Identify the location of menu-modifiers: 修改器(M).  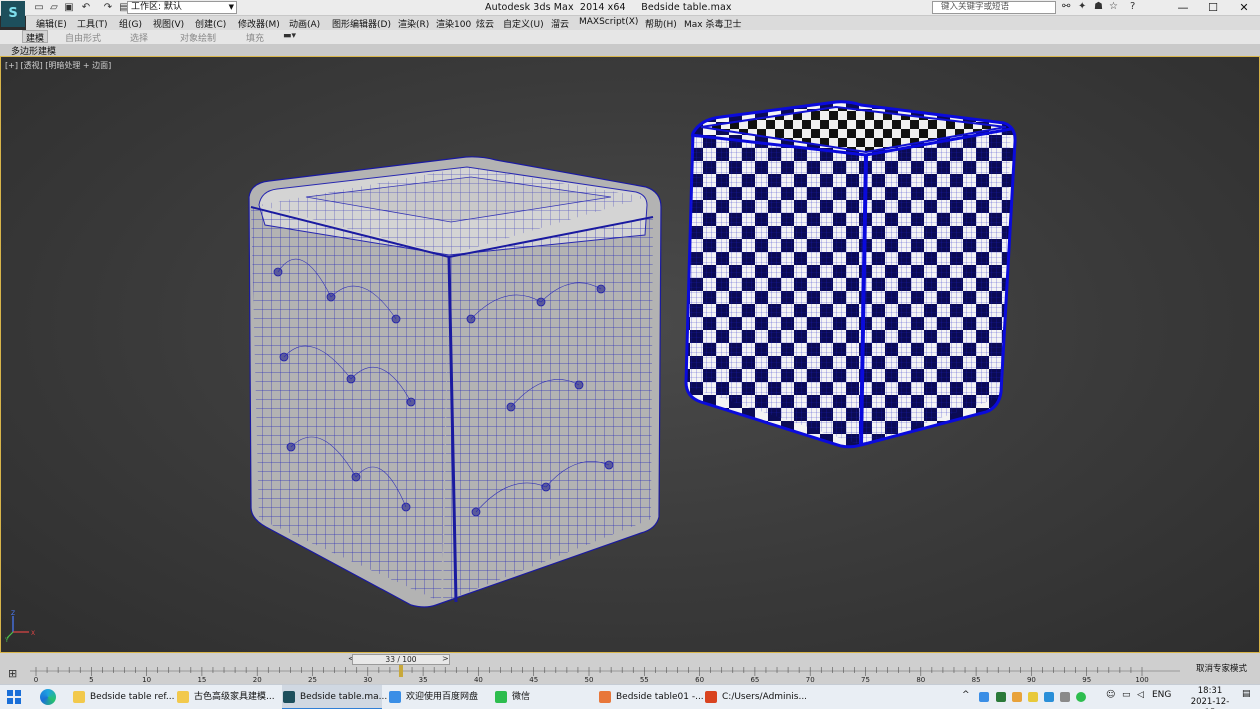
(259, 23).